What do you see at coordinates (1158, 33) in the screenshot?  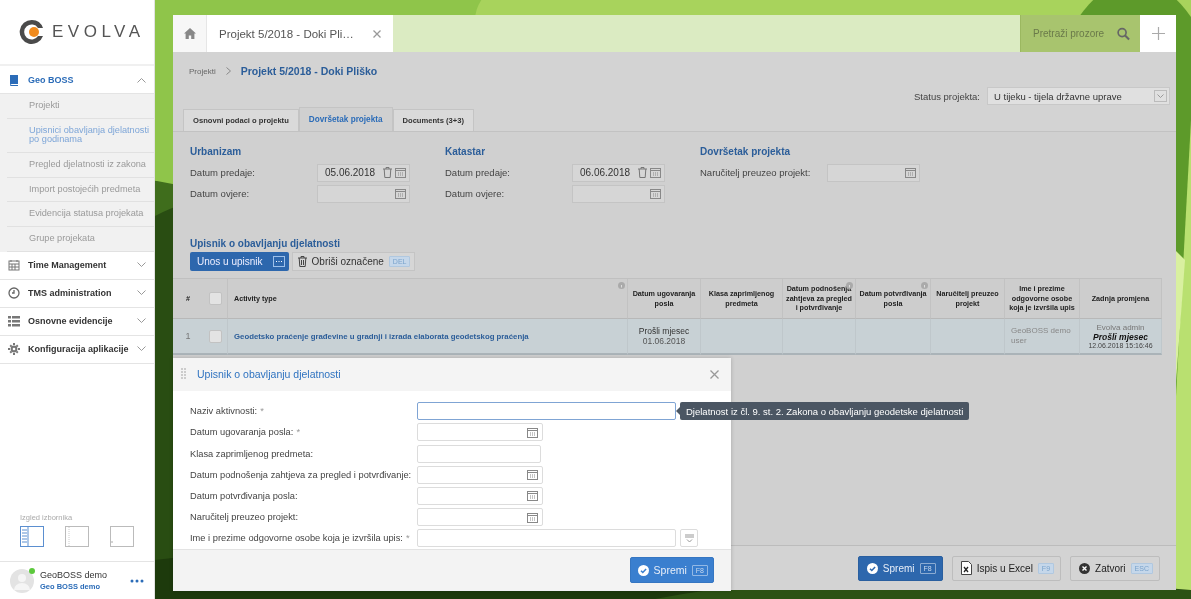 I see `plus-icon` at bounding box center [1158, 33].